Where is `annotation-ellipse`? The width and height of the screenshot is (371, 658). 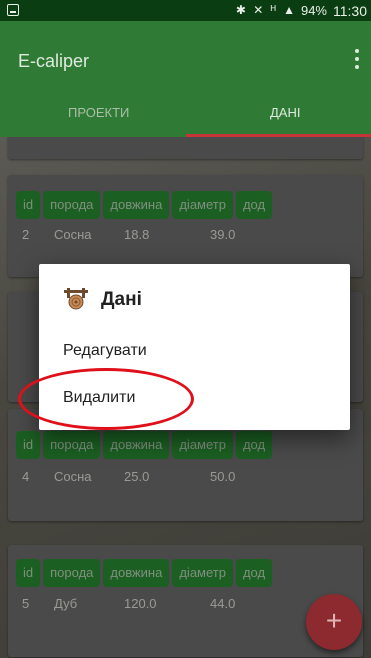
annotation-ellipse is located at coordinates (106, 399).